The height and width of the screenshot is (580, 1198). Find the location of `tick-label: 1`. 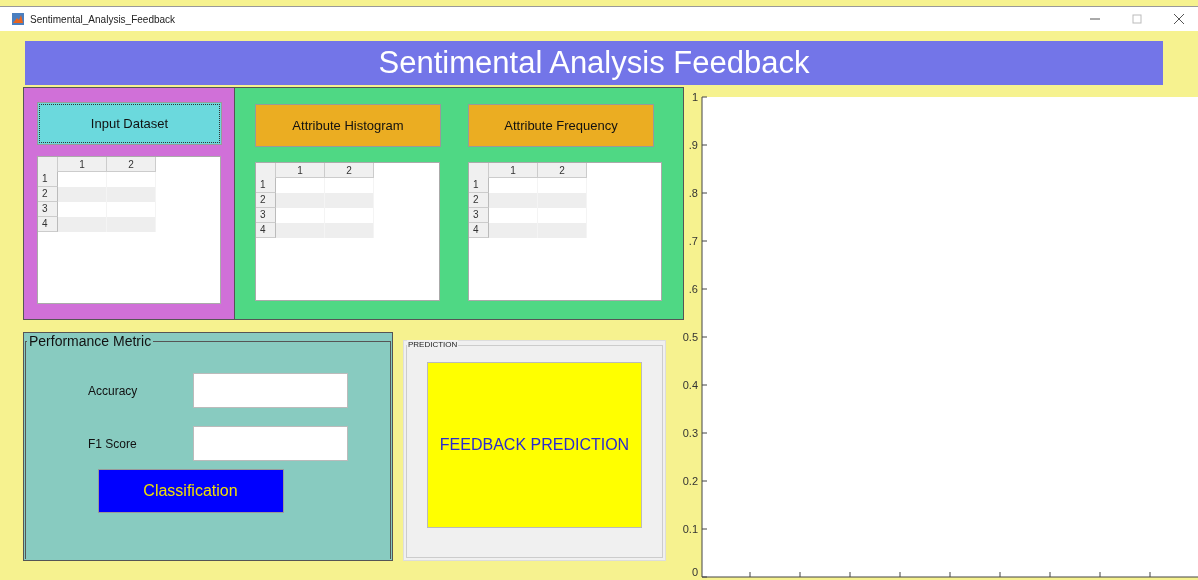

tick-label: 1 is located at coordinates (694, 97).